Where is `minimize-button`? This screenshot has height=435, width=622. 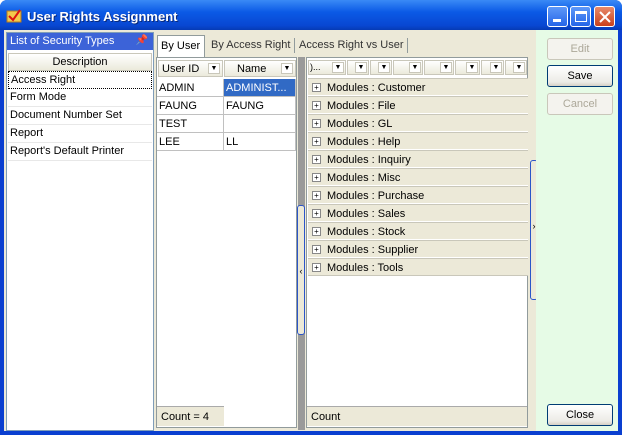
minimize-button is located at coordinates (557, 16).